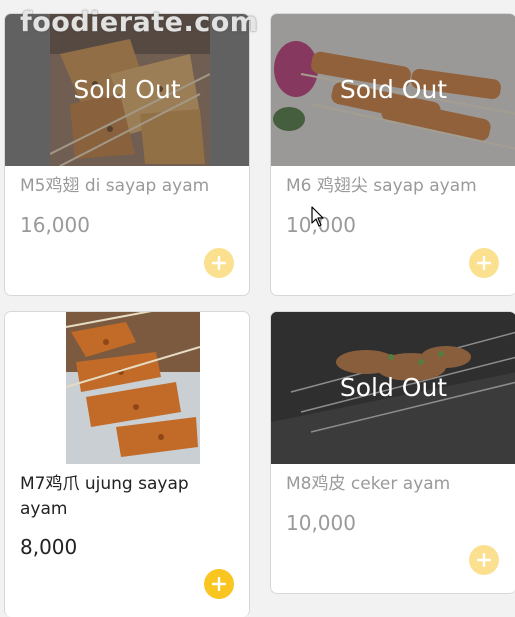 The image size is (515, 617). What do you see at coordinates (381, 186) in the screenshot?
I see `menu-item-title: M6 鸡翅尖 sayap ayam` at bounding box center [381, 186].